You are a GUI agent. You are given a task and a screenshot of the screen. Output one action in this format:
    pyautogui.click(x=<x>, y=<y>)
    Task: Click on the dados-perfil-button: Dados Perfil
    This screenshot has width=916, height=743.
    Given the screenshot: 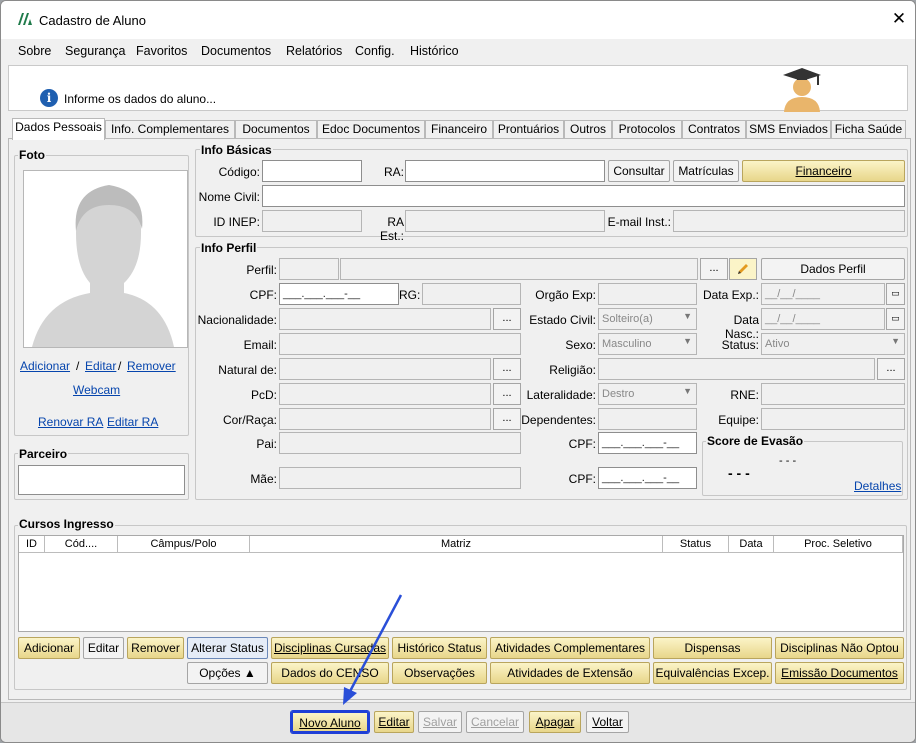 What is the action you would take?
    pyautogui.click(x=833, y=269)
    